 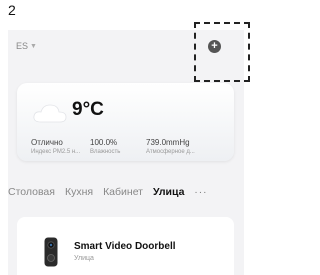 What do you see at coordinates (47, 142) in the screenshot?
I see `air-quality-value: Отлично` at bounding box center [47, 142].